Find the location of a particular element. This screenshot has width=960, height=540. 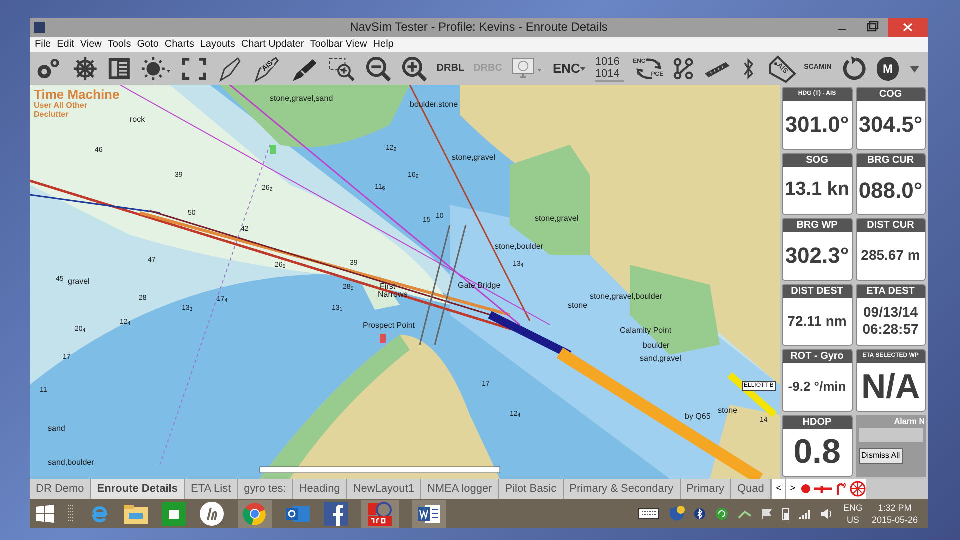

readout-label: SOG is located at coordinates (817, 160).